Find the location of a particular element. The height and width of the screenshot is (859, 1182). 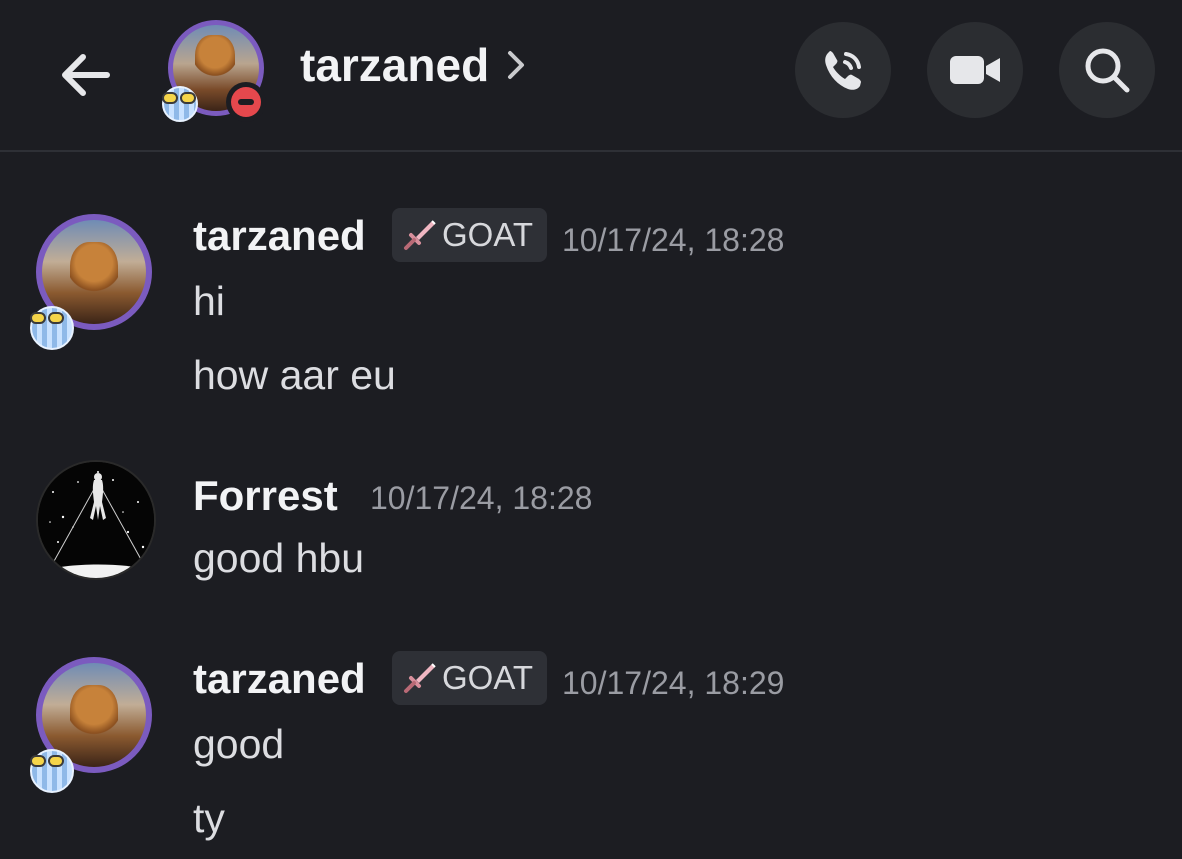

chat-title: tarzaned is located at coordinates (412, 65).